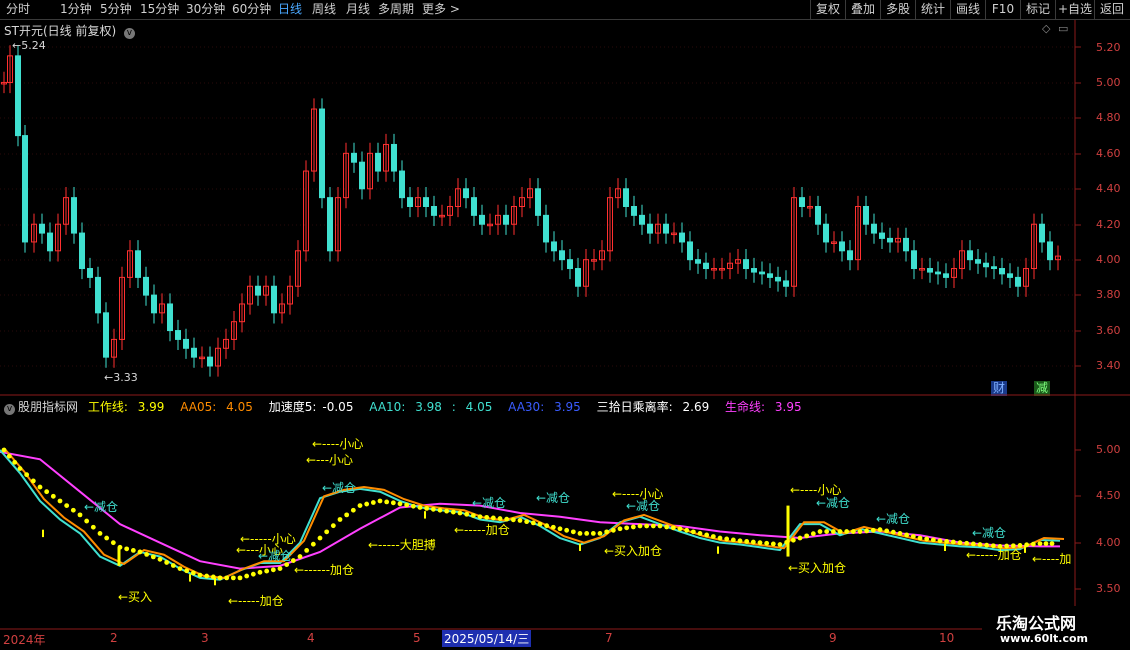 This screenshot has width=1130, height=650. What do you see at coordinates (1108, 294) in the screenshot?
I see `y-tick: 3.80` at bounding box center [1108, 294].